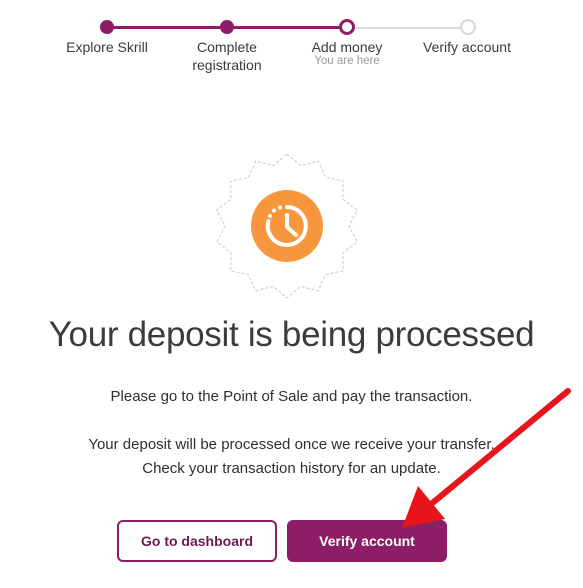 Image resolution: width=583 pixels, height=588 pixels. What do you see at coordinates (347, 47) in the screenshot?
I see `step-label-add-money: Add money` at bounding box center [347, 47].